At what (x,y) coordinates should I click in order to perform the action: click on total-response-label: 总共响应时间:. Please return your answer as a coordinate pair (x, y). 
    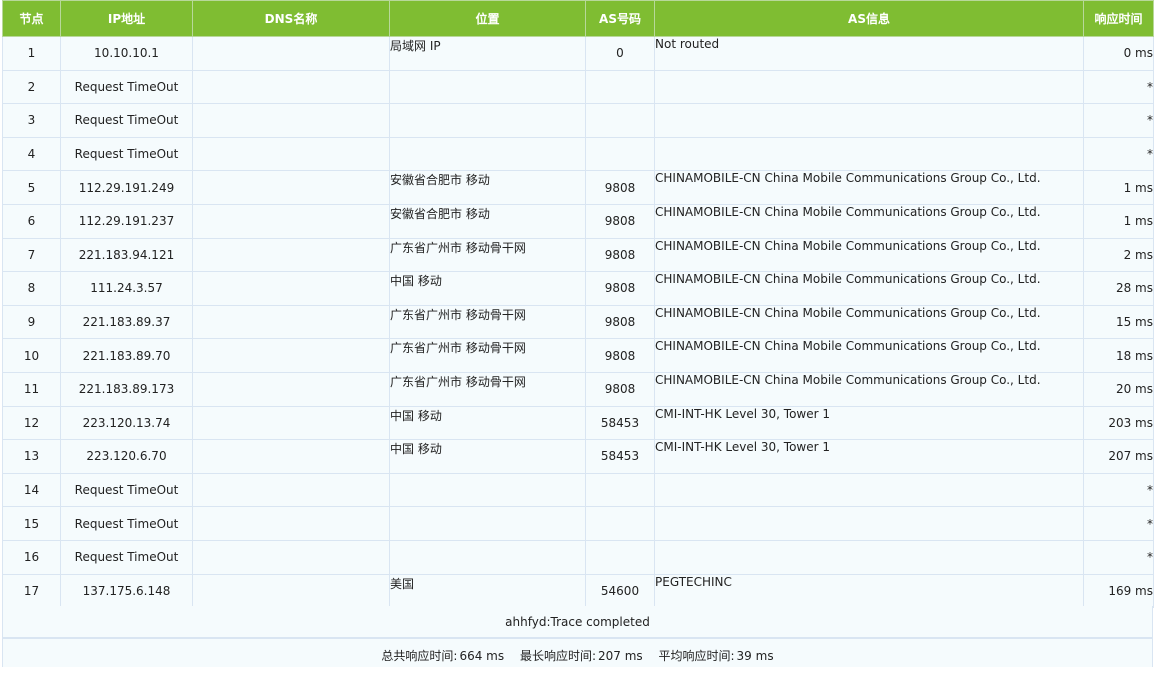
    Looking at the image, I should click on (419, 656).